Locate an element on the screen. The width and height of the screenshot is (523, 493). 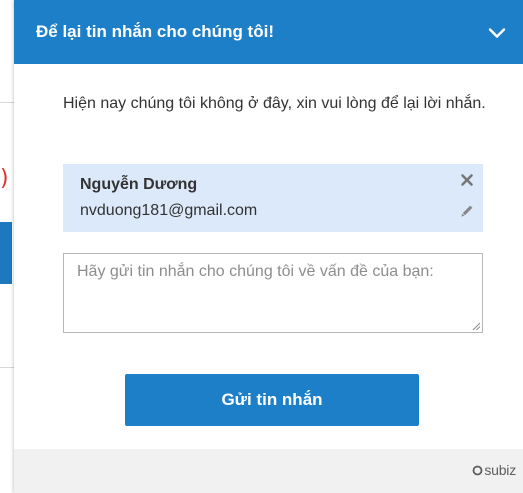
background-page: ) is located at coordinates (7, 246).